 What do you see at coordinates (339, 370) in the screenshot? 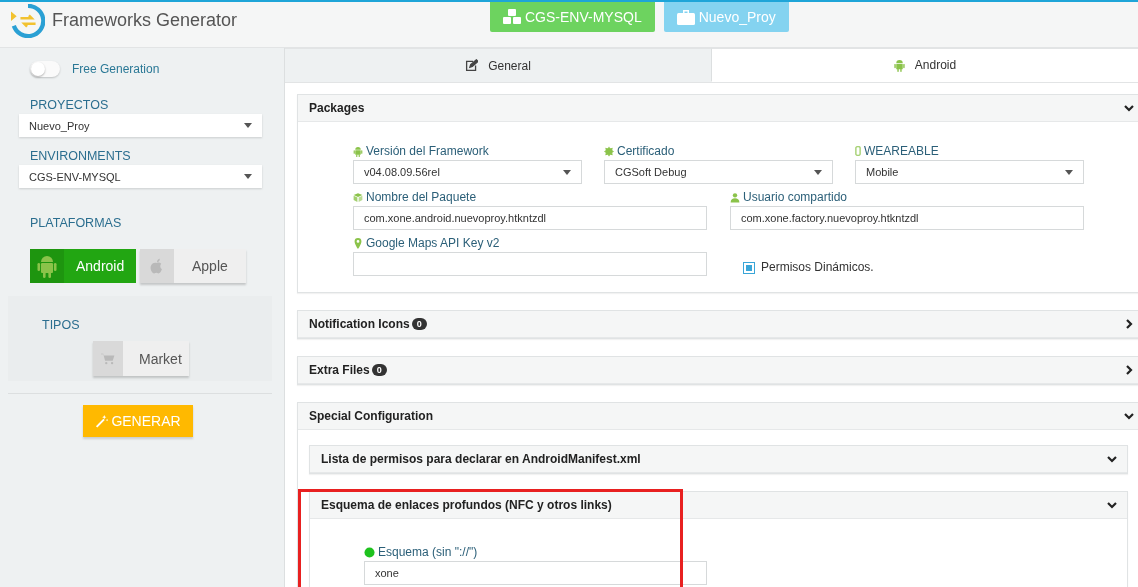
I see `panel-title: Extra Files` at bounding box center [339, 370].